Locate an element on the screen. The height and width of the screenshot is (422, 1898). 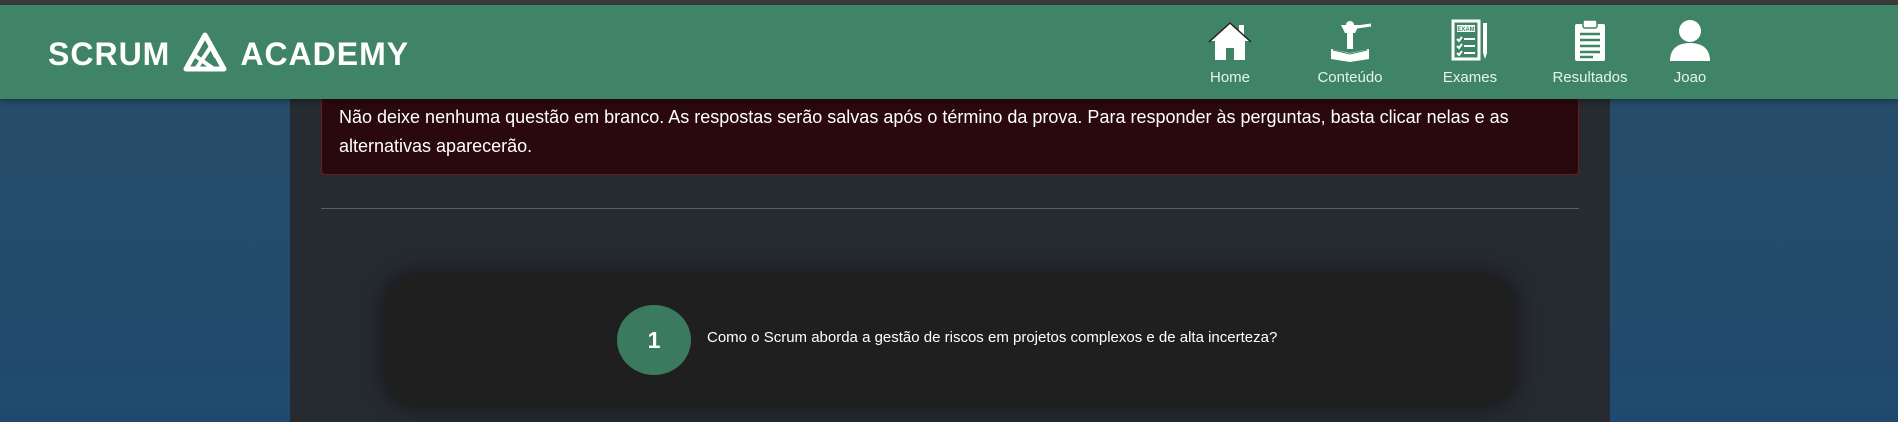
nav-label-exames: Exames is located at coordinates (1470, 77).